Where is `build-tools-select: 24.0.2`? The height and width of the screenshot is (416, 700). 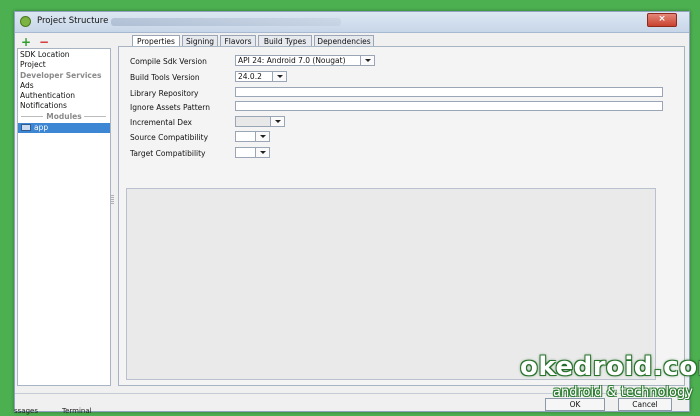
build-tools-select: 24.0.2 is located at coordinates (261, 76).